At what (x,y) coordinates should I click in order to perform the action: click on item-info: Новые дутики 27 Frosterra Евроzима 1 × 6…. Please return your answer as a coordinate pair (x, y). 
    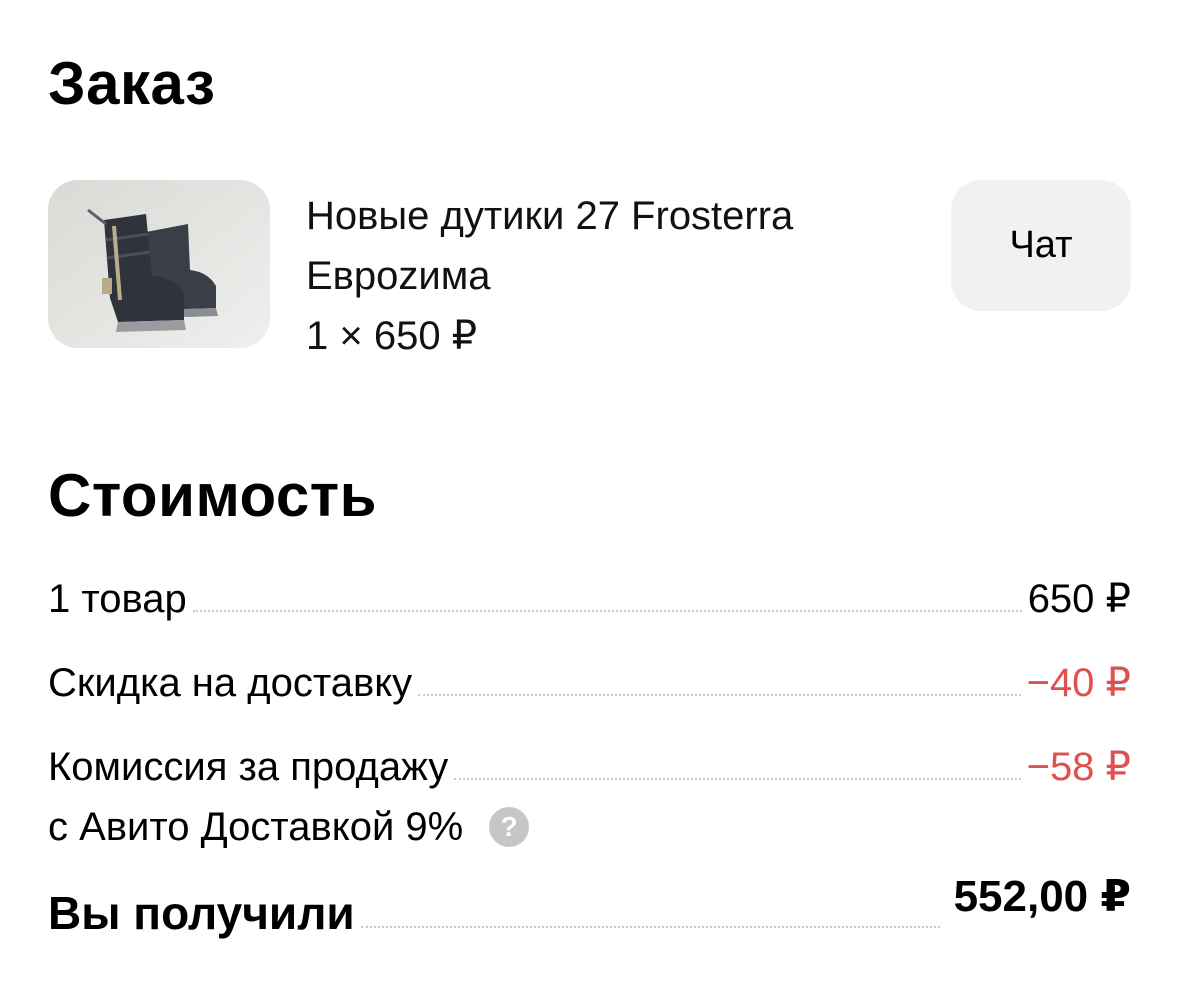
    Looking at the image, I should click on (606, 276).